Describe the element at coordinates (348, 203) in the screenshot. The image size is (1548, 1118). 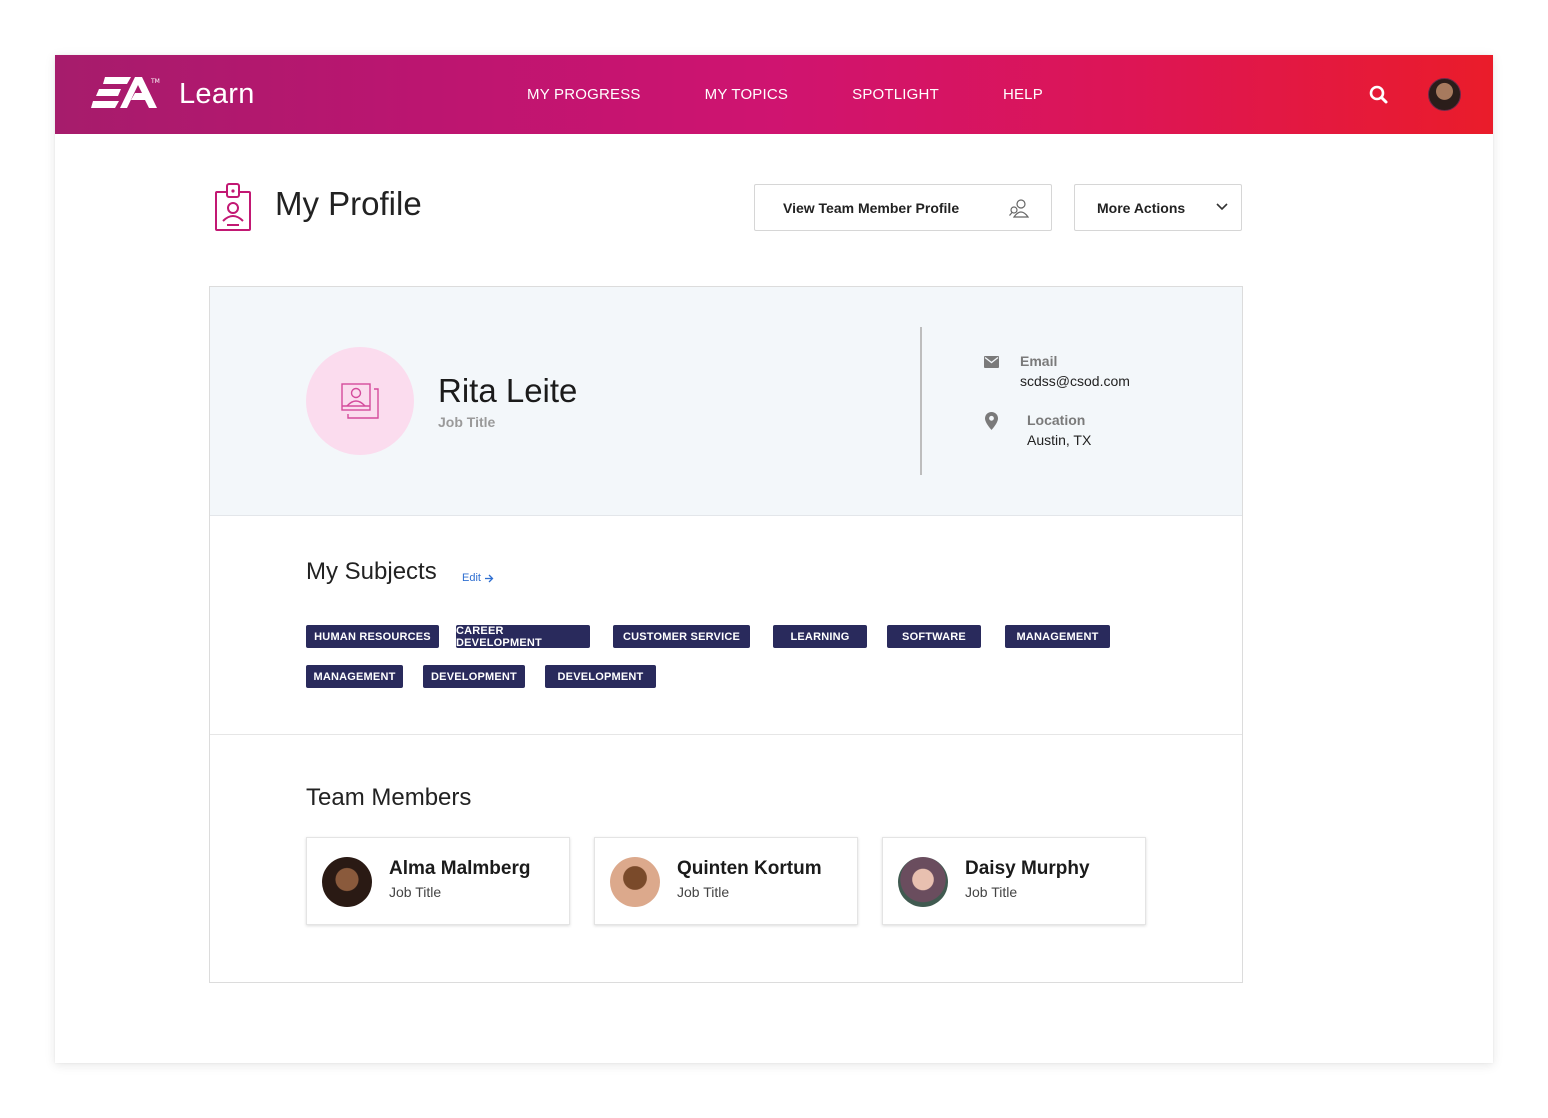
I see `page-title: My Profile` at that location.